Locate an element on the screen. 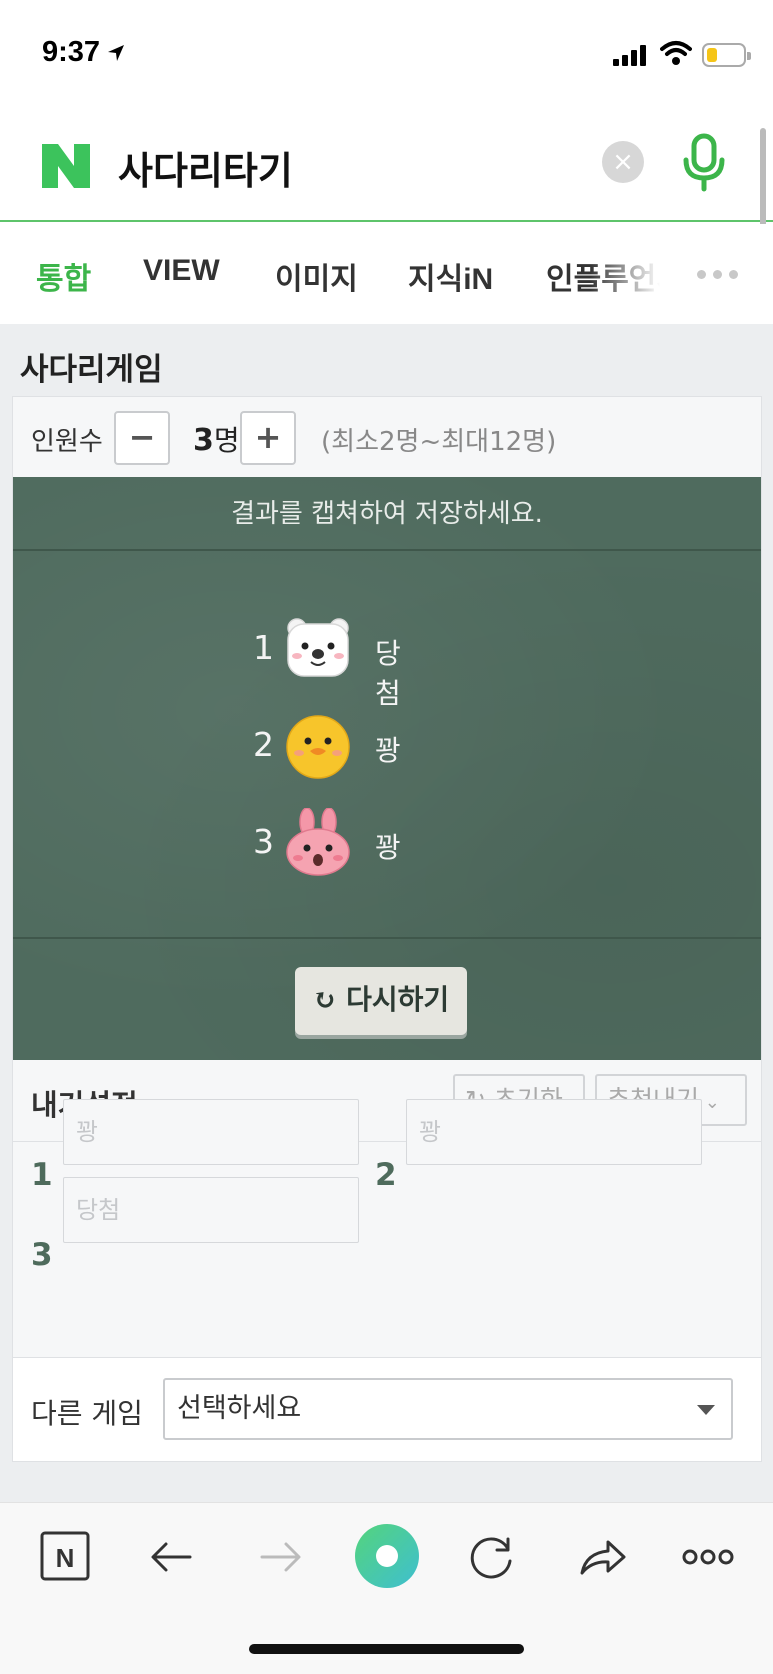 The height and width of the screenshot is (1674, 773). polar-bear-icon is located at coordinates (318, 647).